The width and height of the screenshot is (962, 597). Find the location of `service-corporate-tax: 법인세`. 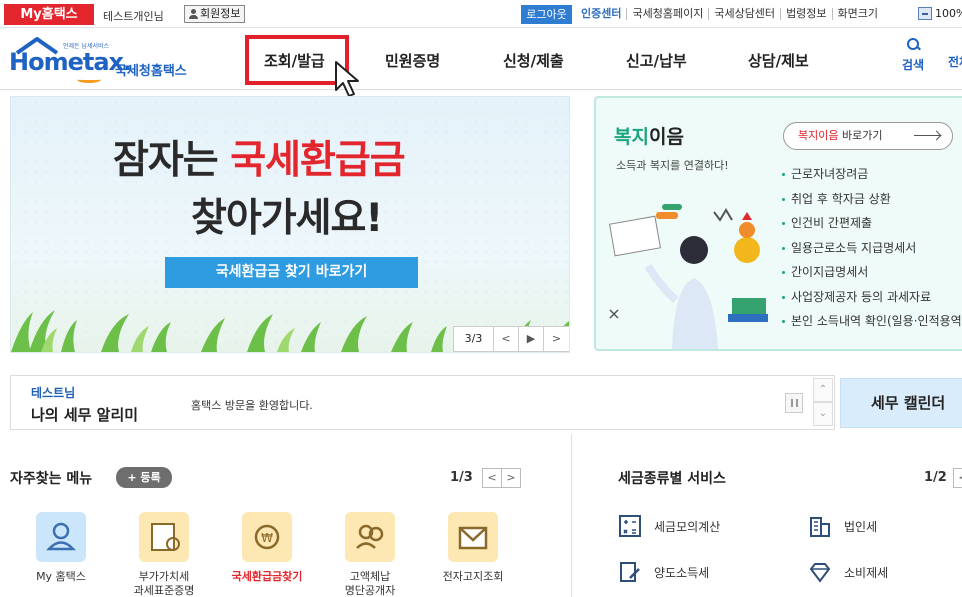

service-corporate-tax: 법인세 is located at coordinates (842, 526).